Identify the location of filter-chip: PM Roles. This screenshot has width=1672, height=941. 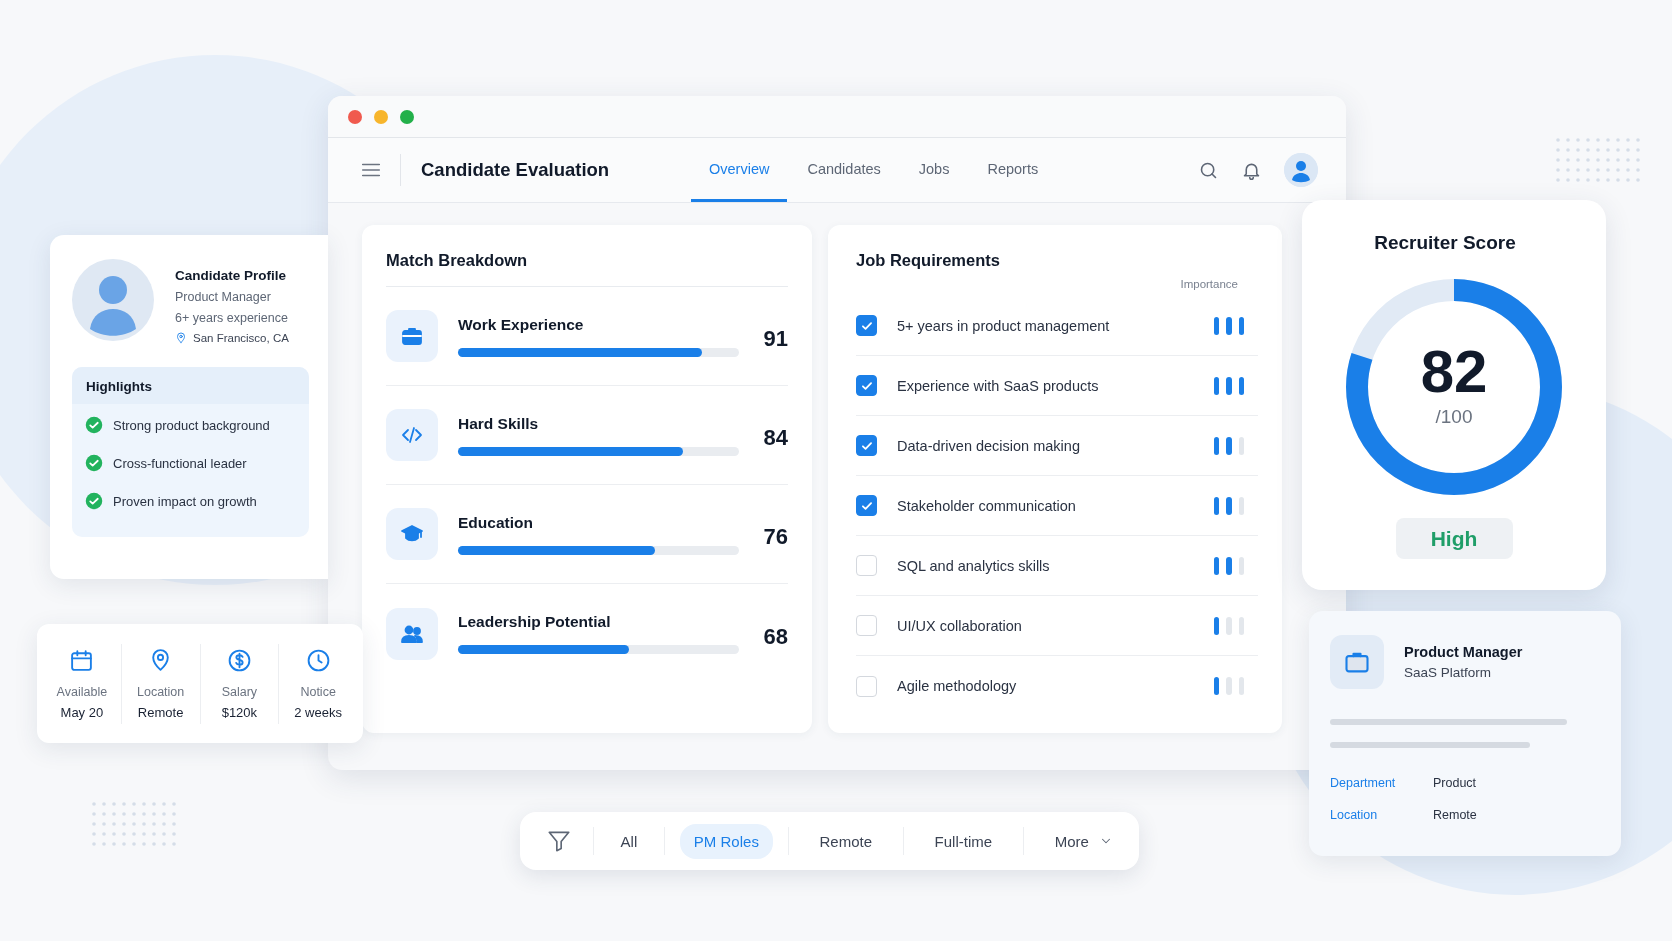
(726, 841).